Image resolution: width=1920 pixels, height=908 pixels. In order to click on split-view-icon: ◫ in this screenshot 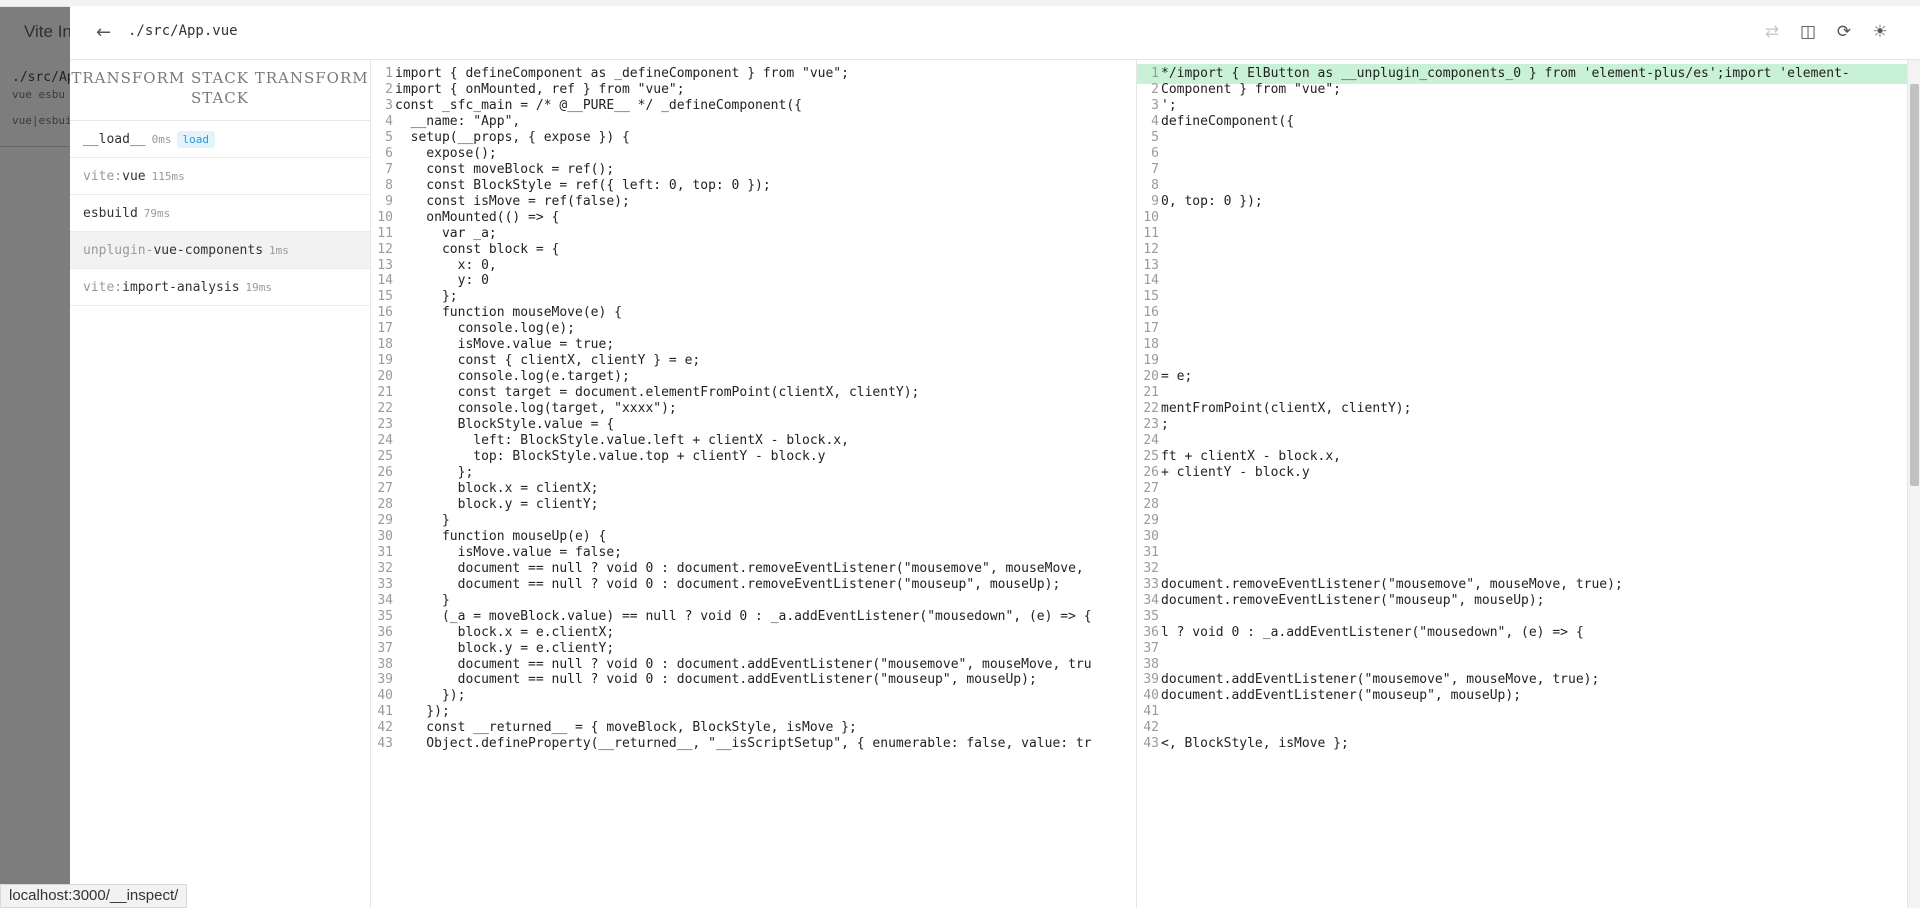, I will do `click(1808, 32)`.